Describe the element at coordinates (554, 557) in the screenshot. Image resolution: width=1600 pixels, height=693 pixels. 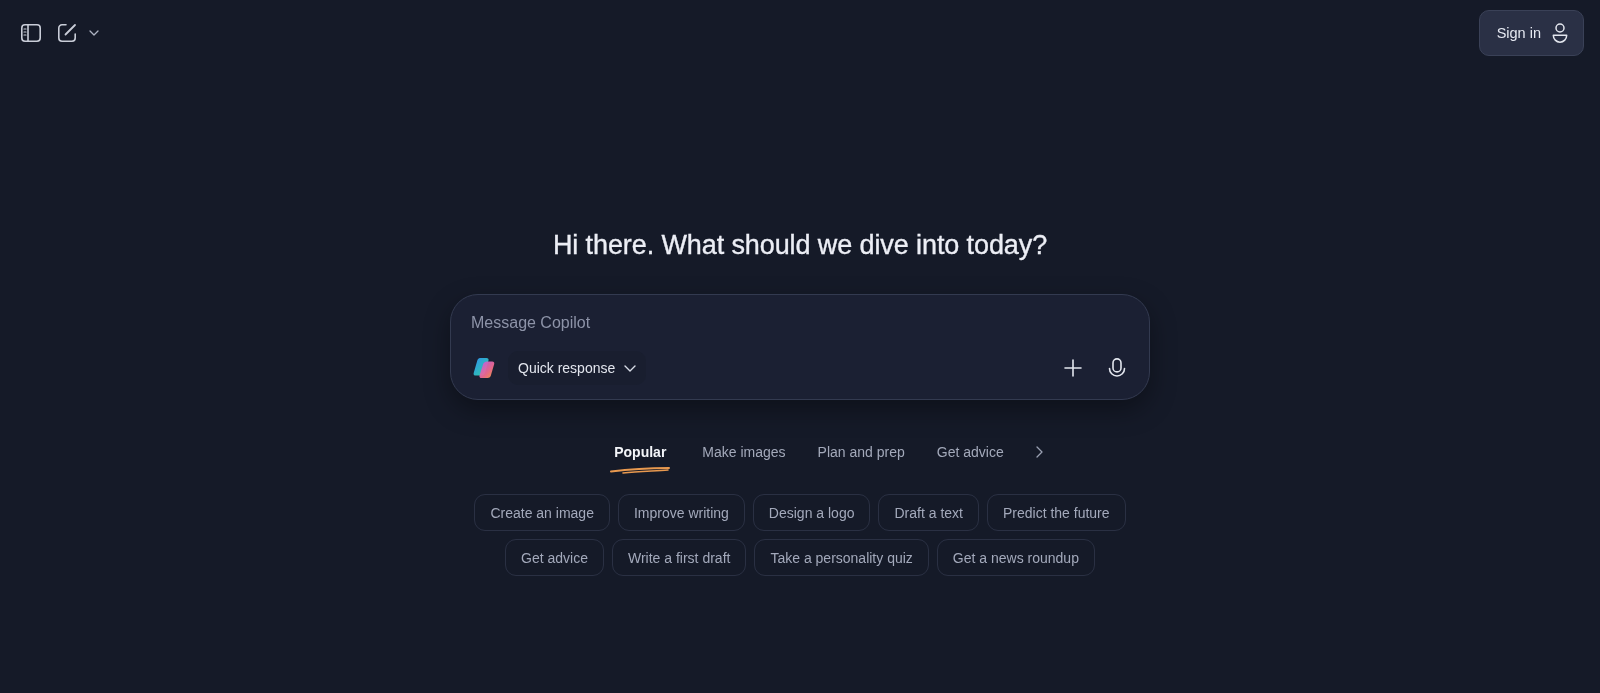
I see `suggestion-chip: Get advice` at that location.